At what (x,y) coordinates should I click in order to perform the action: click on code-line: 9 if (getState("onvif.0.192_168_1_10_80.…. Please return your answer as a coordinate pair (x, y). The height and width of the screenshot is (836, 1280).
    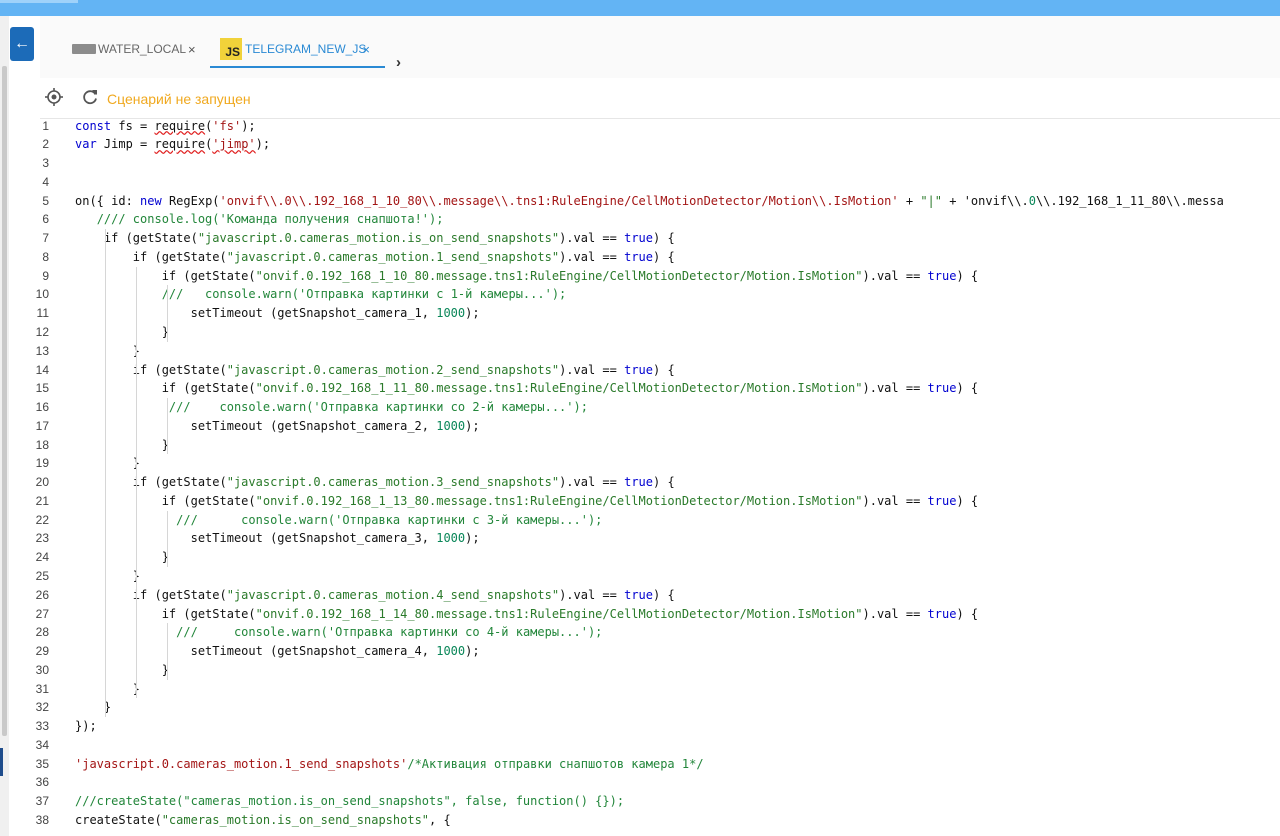
    Looking at the image, I should click on (644, 276).